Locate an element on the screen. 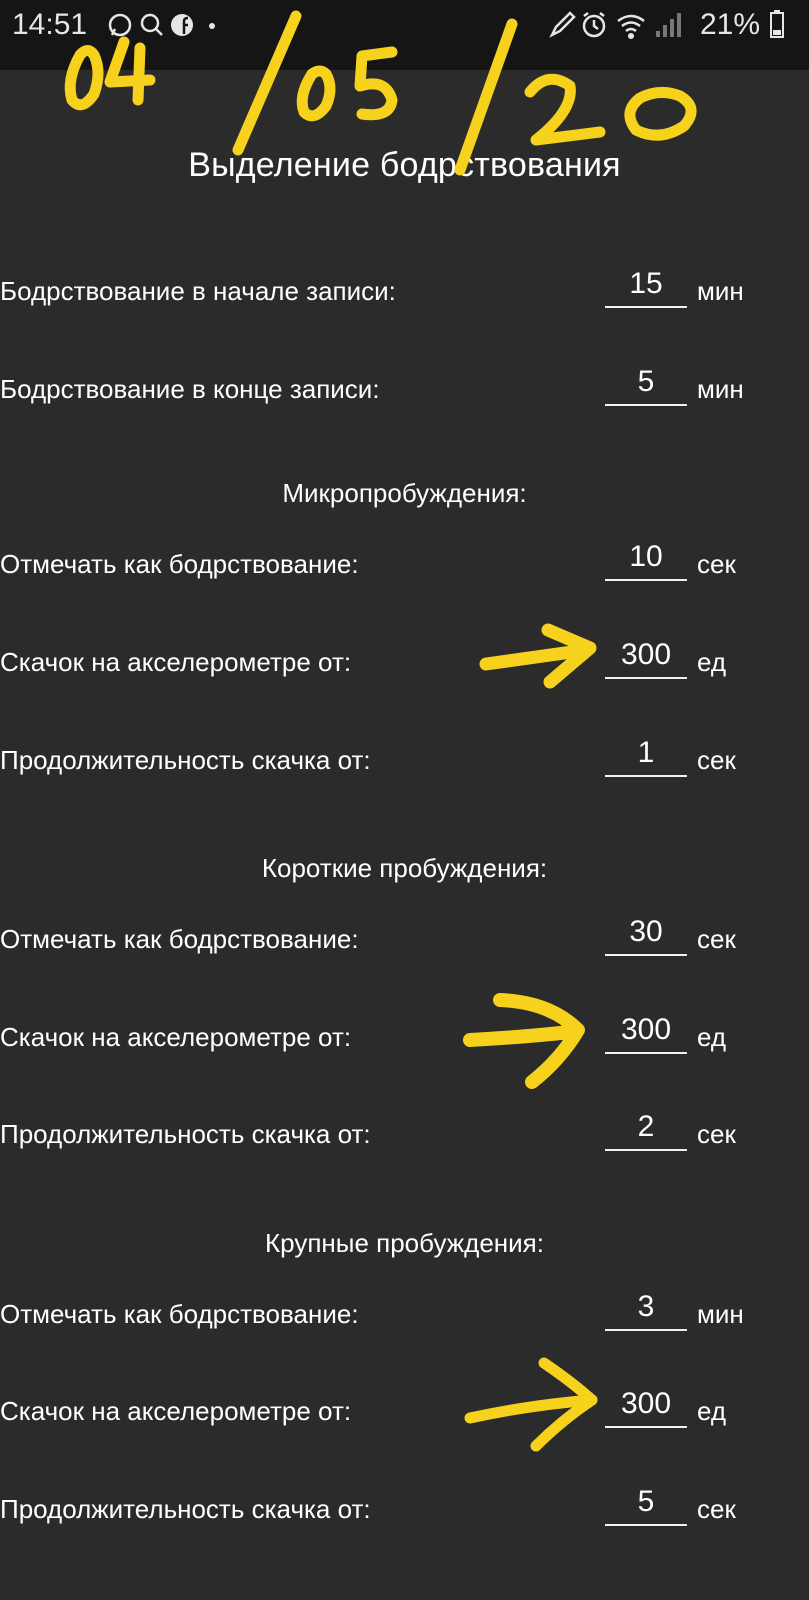 This screenshot has width=809, height=1600. micro-duration-input is located at coordinates (646, 754).